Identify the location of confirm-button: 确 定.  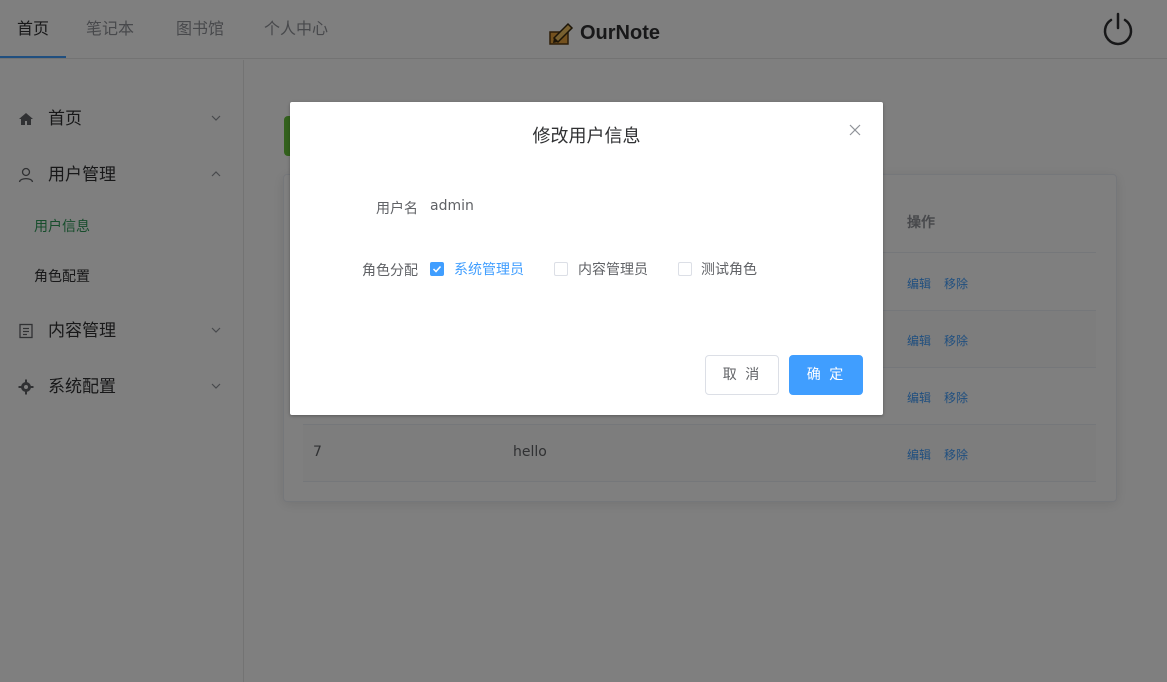
(826, 375).